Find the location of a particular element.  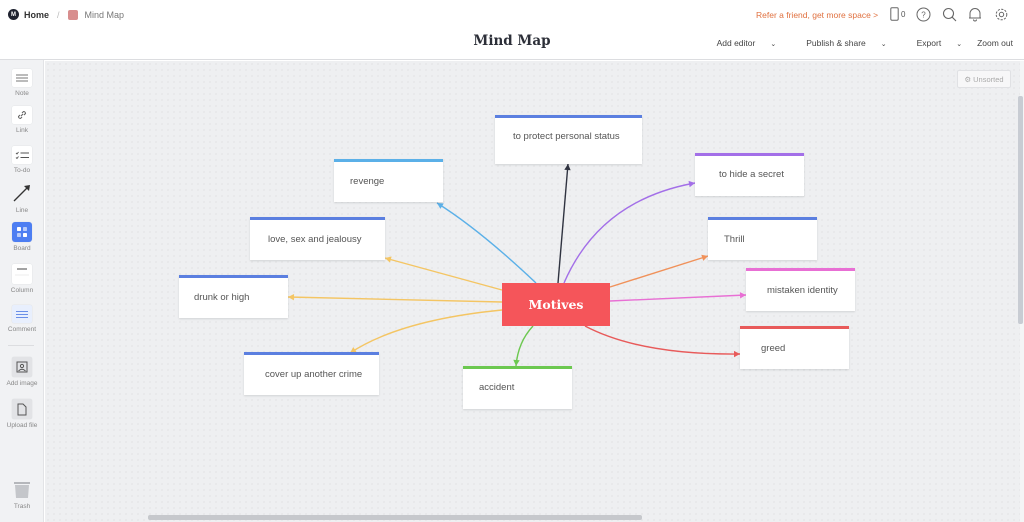

top-icons: 0 ? is located at coordinates (949, 14).